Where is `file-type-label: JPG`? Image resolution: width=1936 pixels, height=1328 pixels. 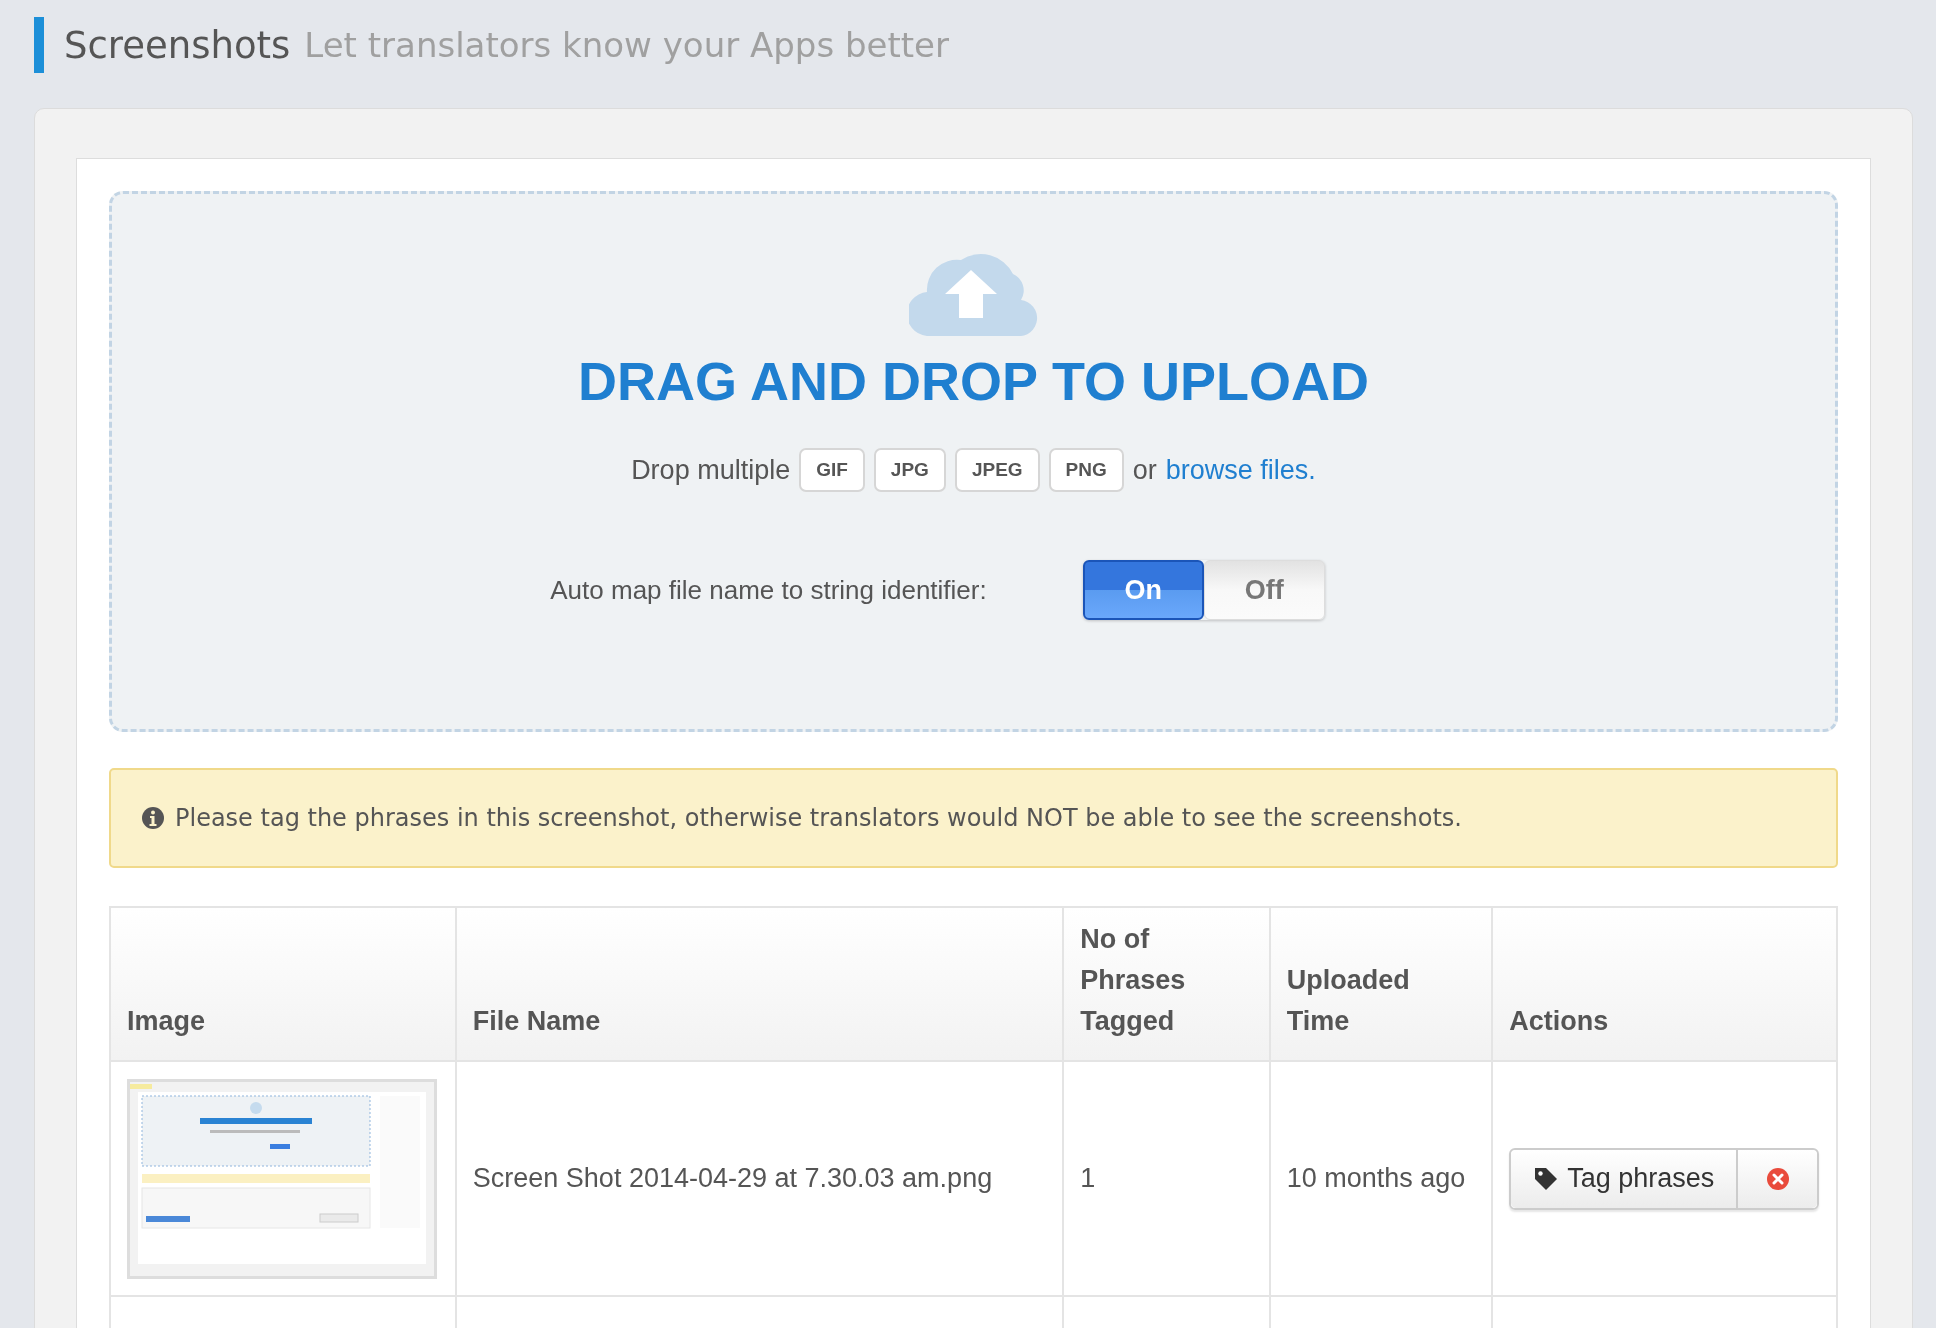 file-type-label: JPG is located at coordinates (909, 470).